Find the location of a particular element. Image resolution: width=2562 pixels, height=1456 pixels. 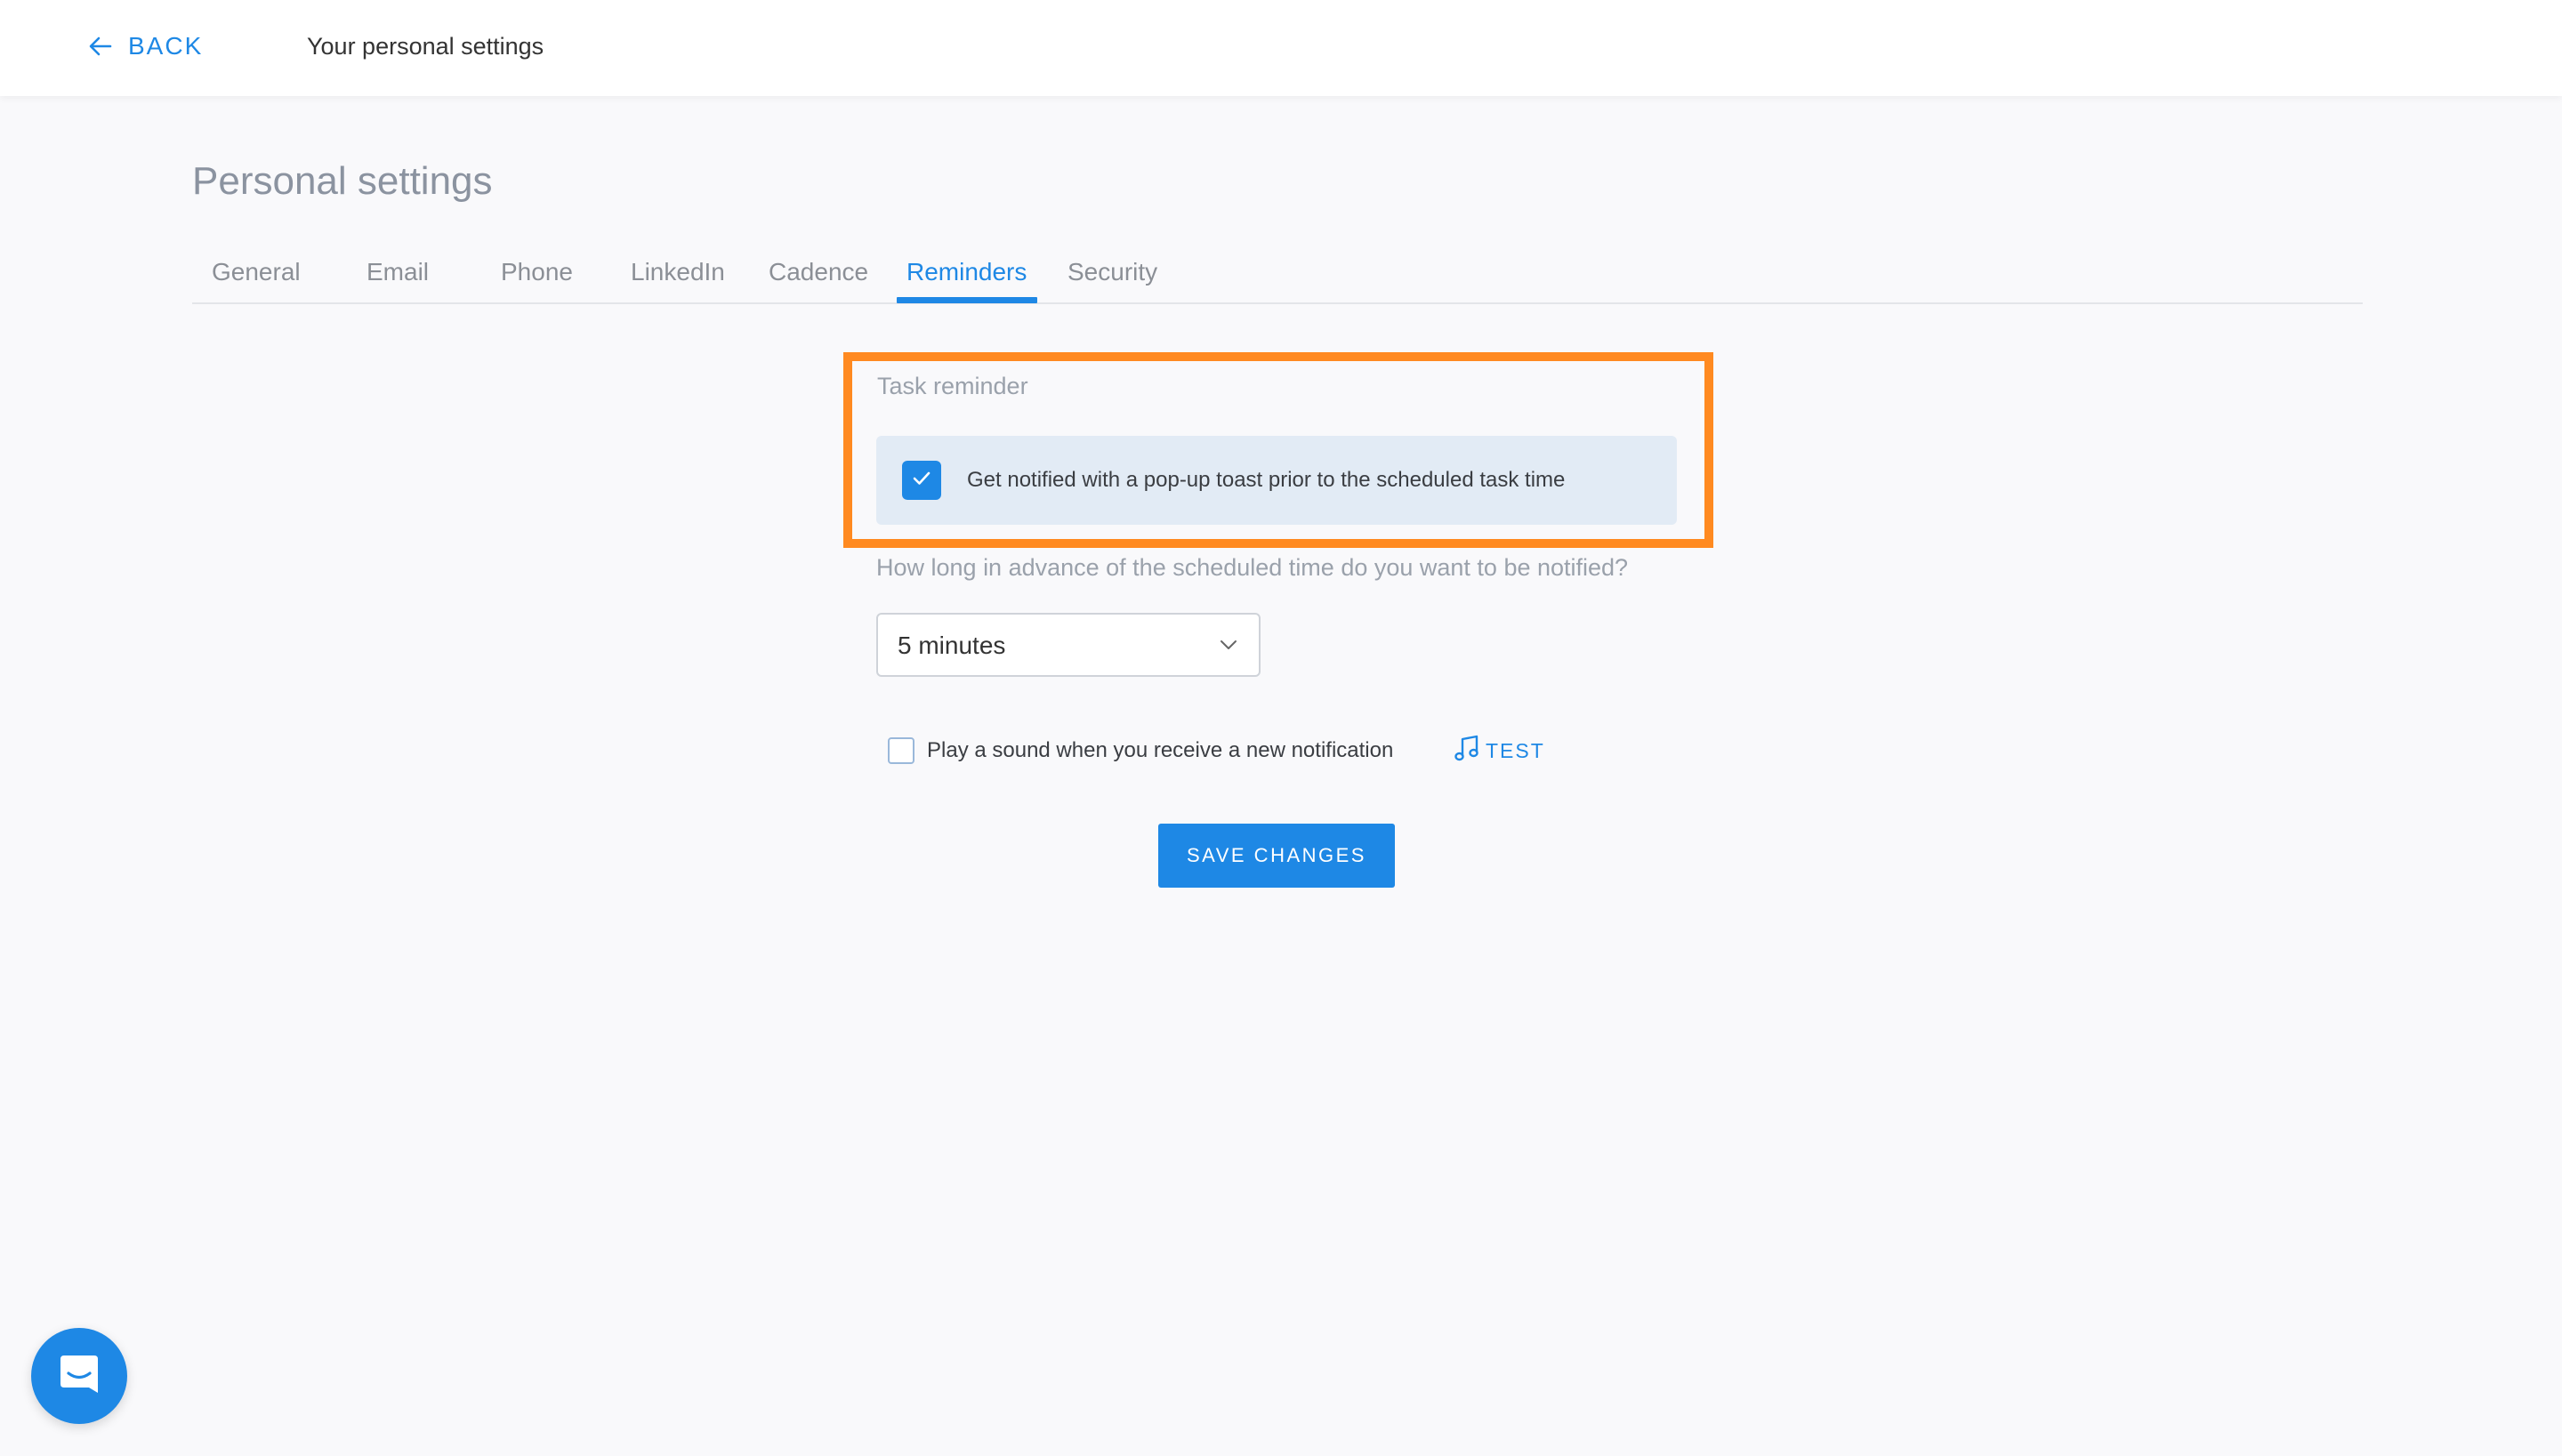

music-note-icon is located at coordinates (1467, 751).